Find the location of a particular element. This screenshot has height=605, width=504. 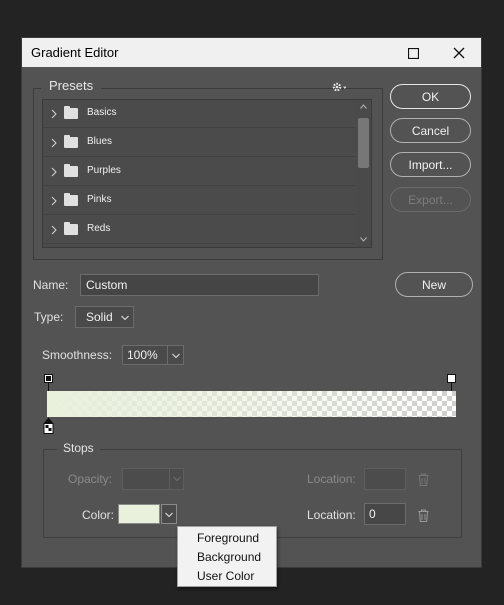

color-dropdown-button is located at coordinates (169, 514).